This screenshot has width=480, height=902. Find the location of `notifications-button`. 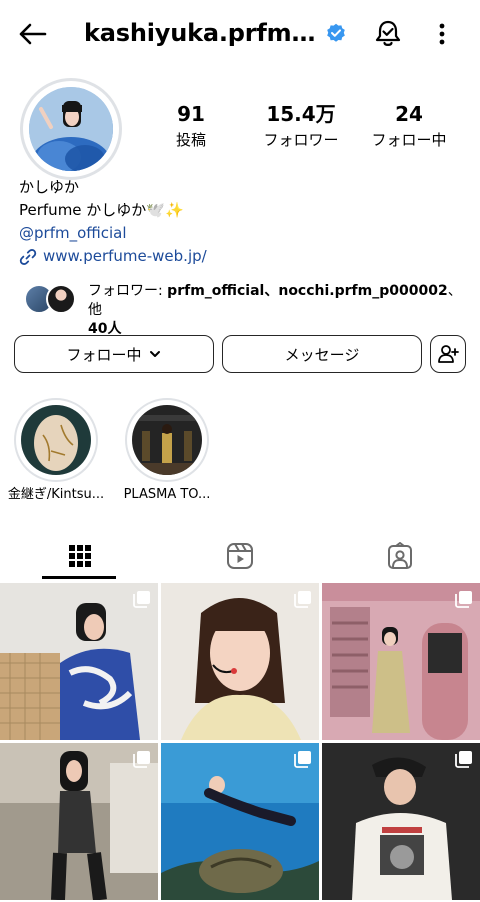

notifications-button is located at coordinates (388, 34).